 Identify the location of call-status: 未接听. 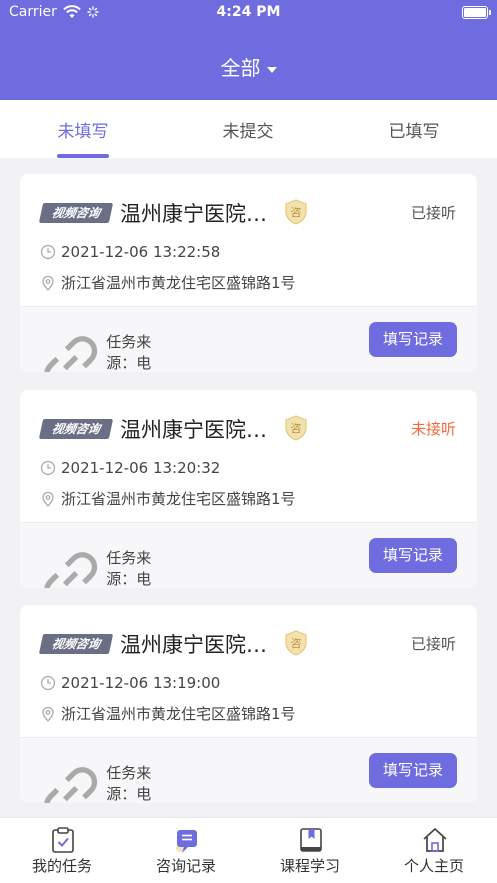
(433, 429).